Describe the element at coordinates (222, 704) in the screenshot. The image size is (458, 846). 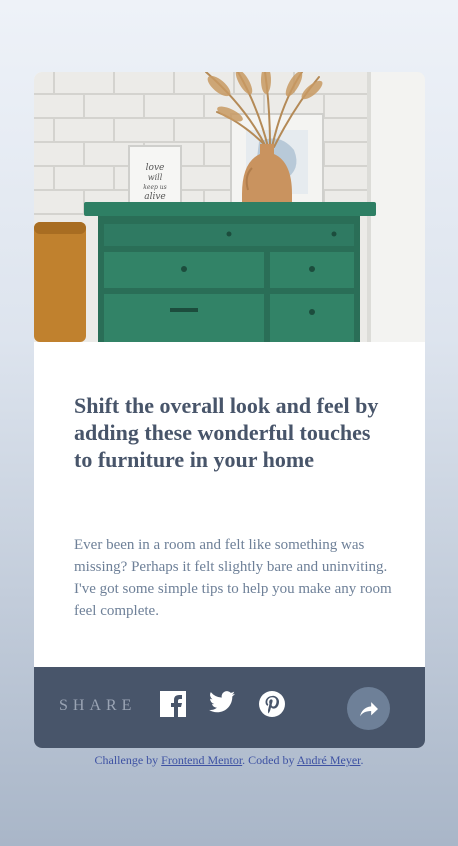
I see `twitter-icon` at that location.